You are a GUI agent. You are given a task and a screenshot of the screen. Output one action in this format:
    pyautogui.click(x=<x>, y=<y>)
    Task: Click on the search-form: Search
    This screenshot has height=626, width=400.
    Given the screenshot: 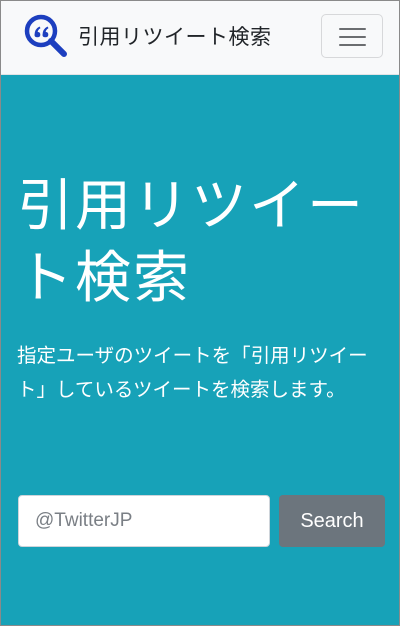 What is the action you would take?
    pyautogui.click(x=201, y=521)
    